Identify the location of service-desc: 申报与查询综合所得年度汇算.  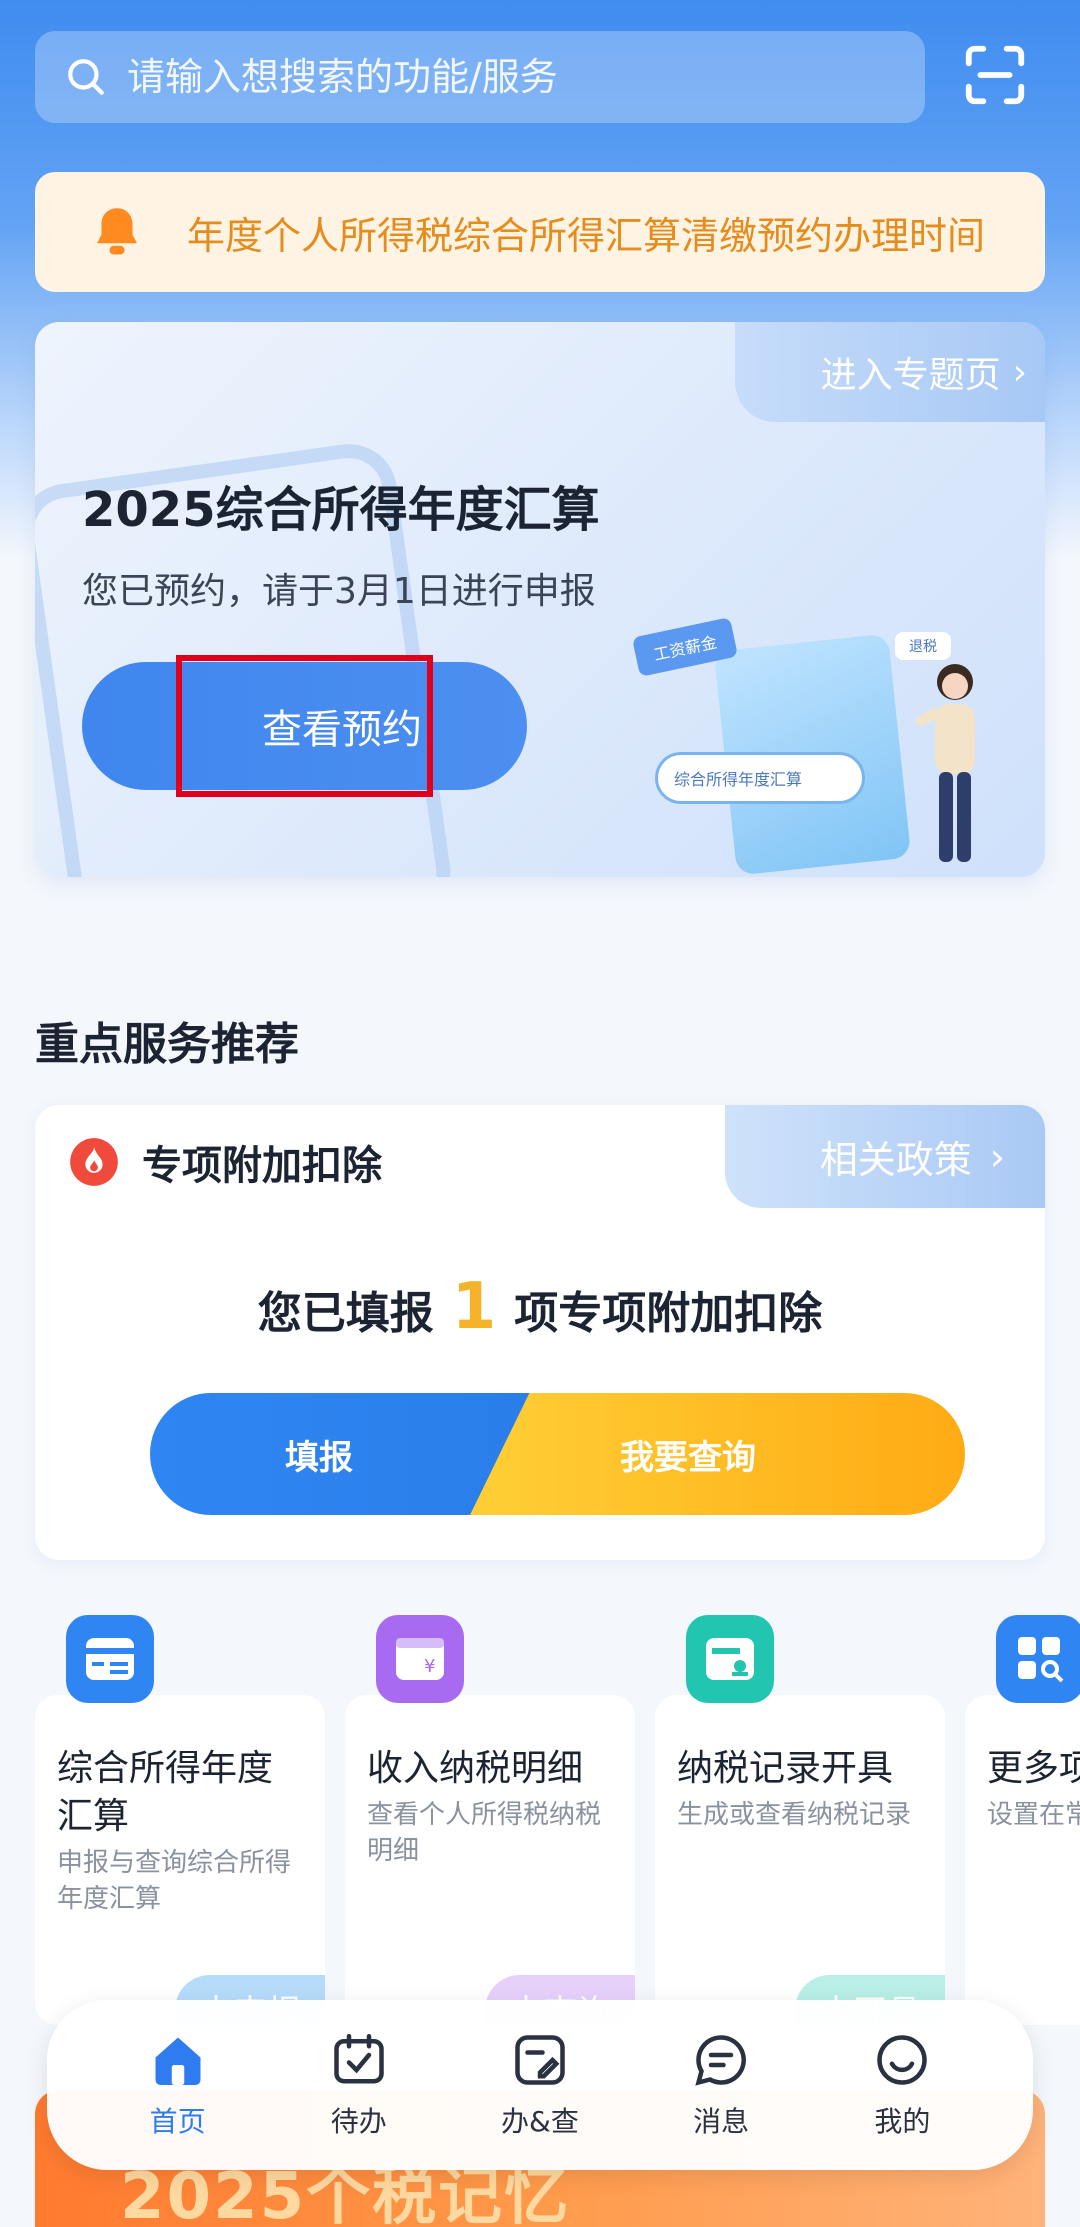
(174, 1881).